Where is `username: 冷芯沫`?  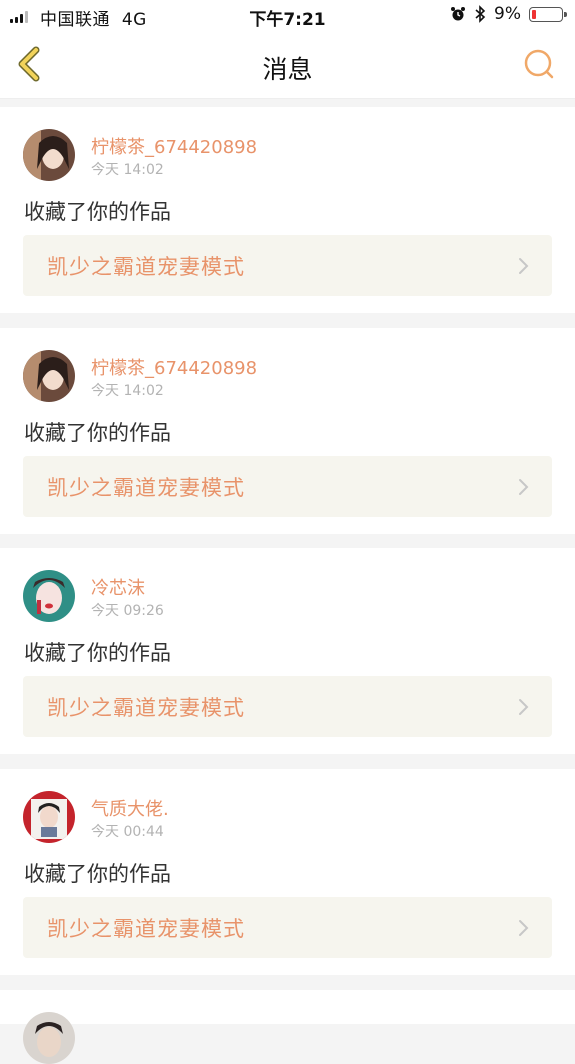
username: 冷芯沫 is located at coordinates (118, 587).